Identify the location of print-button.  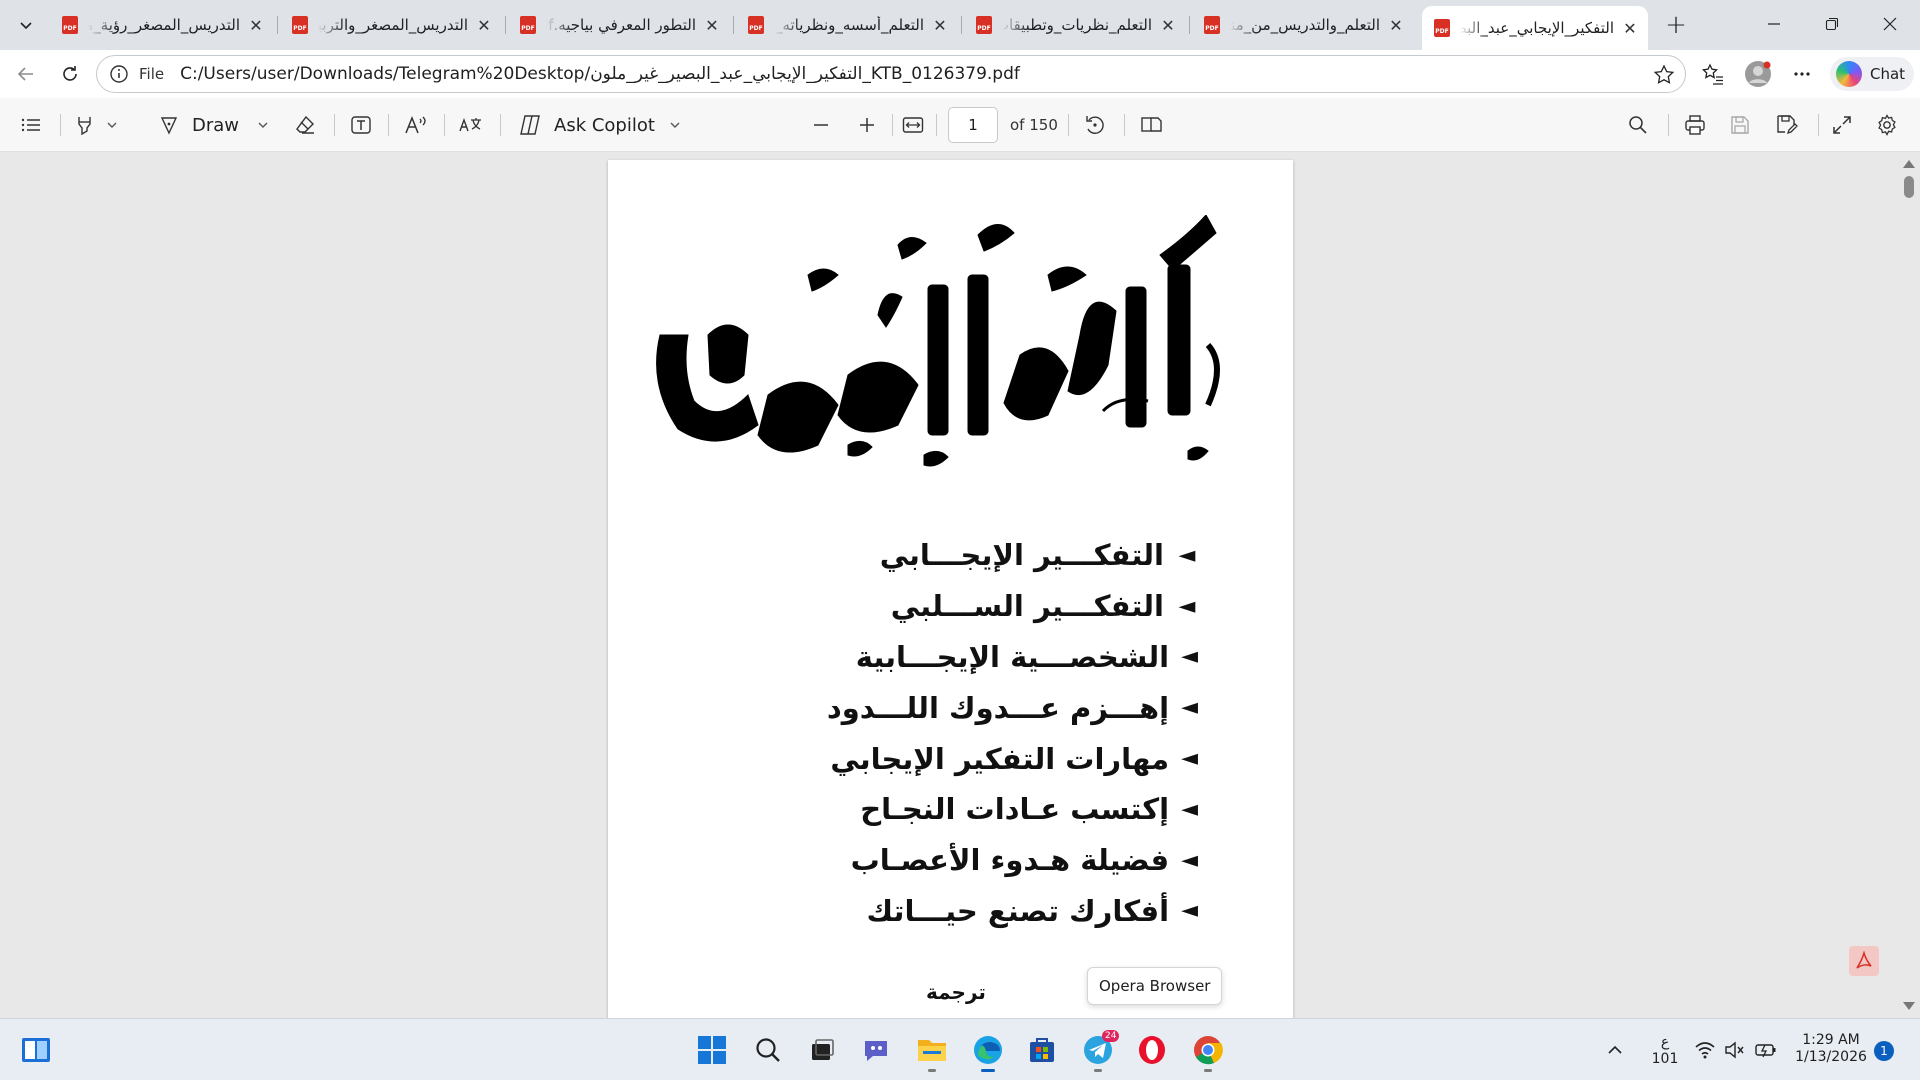
(1695, 125).